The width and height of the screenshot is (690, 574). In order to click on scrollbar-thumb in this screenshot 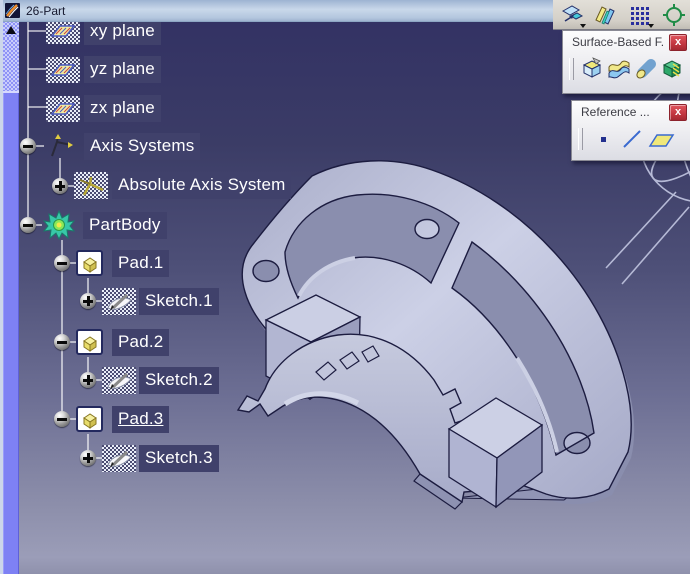, I will do `click(11, 65)`.